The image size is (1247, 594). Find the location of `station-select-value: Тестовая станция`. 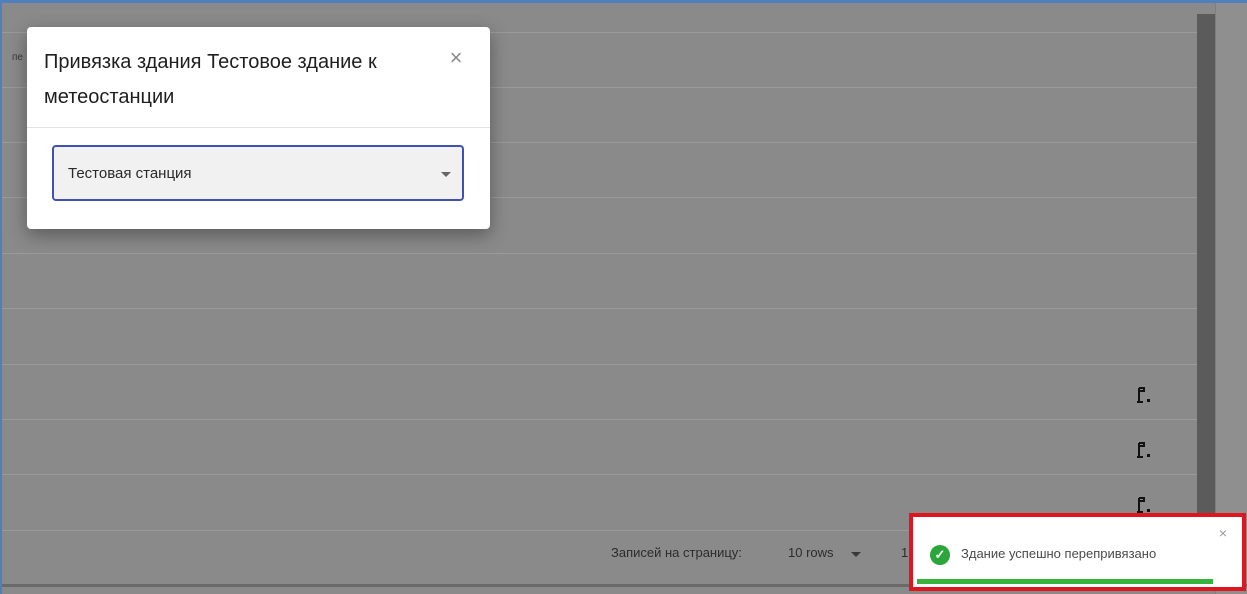

station-select-value: Тестовая станция is located at coordinates (130, 173).